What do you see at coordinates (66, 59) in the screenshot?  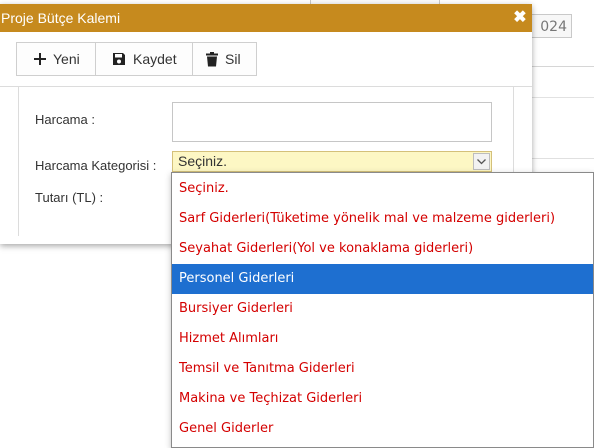 I see `new-button-label: Yeni` at bounding box center [66, 59].